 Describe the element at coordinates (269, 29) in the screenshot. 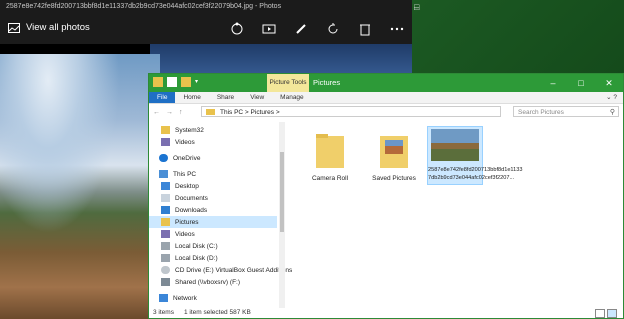

I see `slideshow-icon` at that location.